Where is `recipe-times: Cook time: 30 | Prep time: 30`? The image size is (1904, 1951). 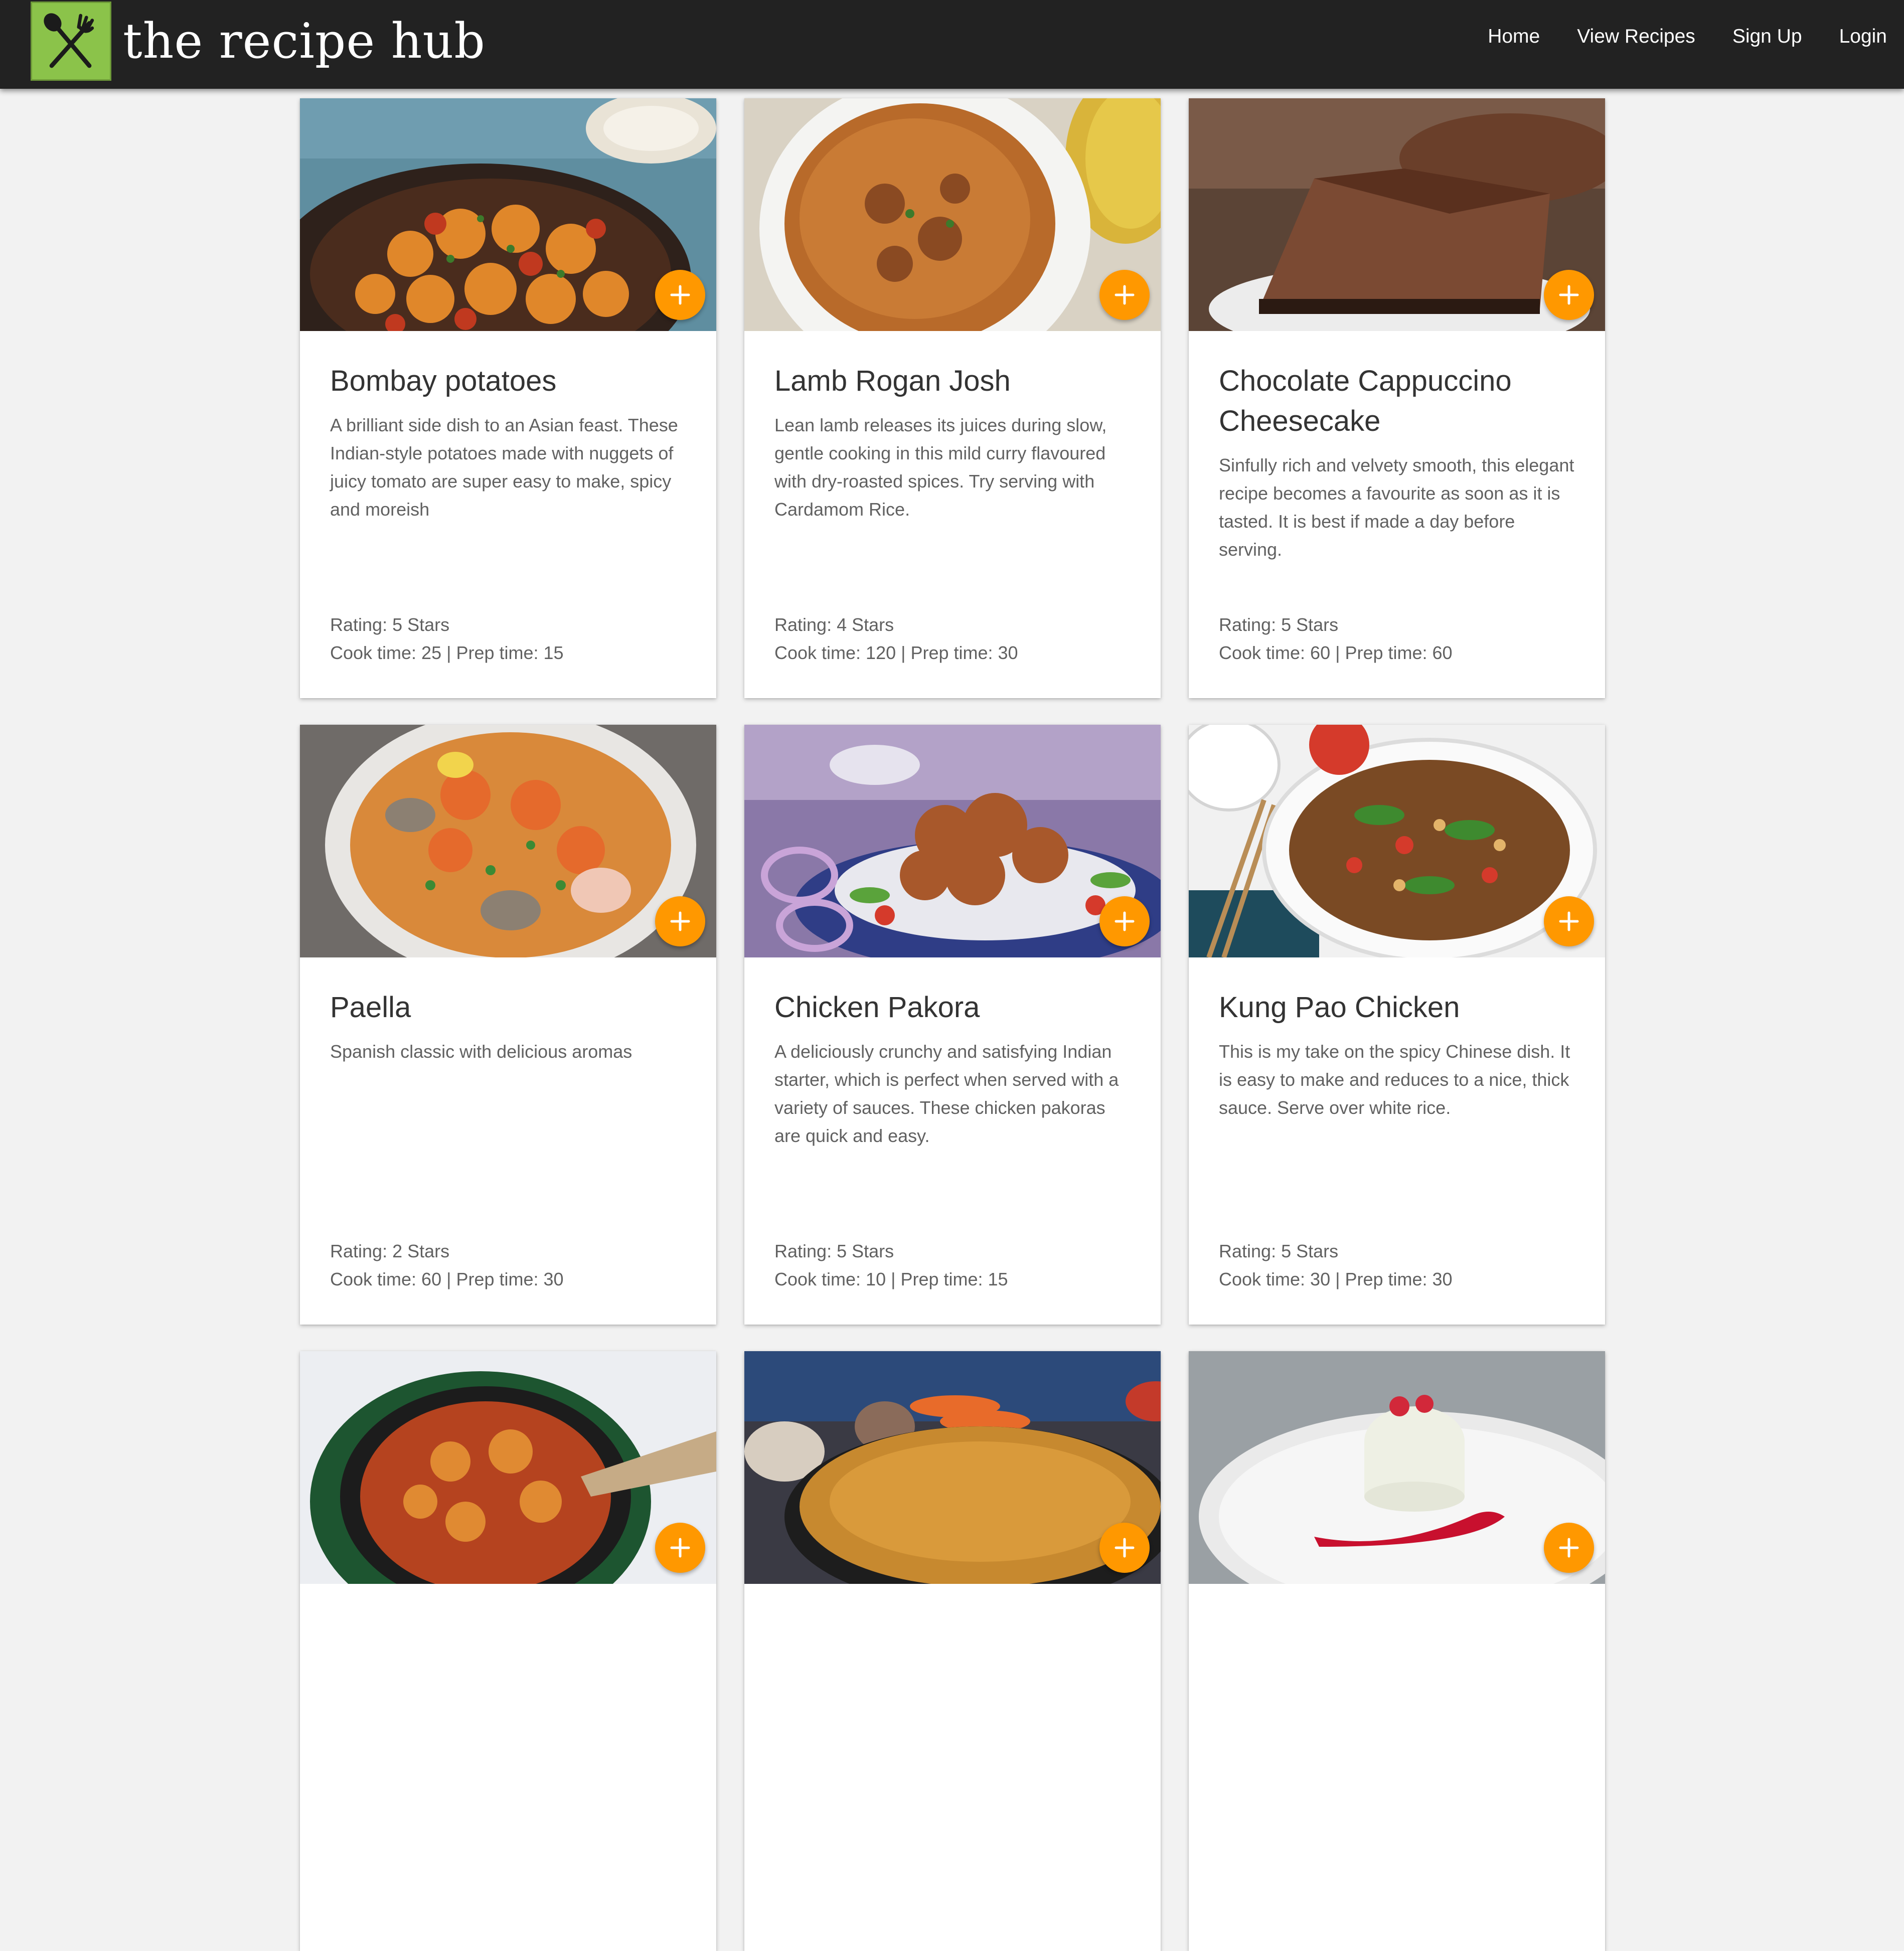 recipe-times: Cook time: 30 | Prep time: 30 is located at coordinates (1336, 1279).